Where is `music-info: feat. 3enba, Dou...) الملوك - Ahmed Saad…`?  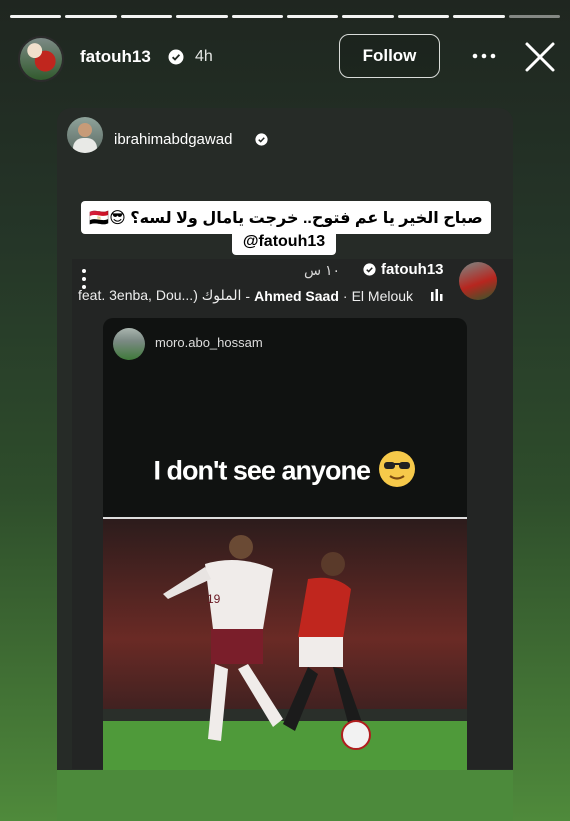 music-info: feat. 3enba, Dou...) الملوك - Ahmed Saad… is located at coordinates (249, 295).